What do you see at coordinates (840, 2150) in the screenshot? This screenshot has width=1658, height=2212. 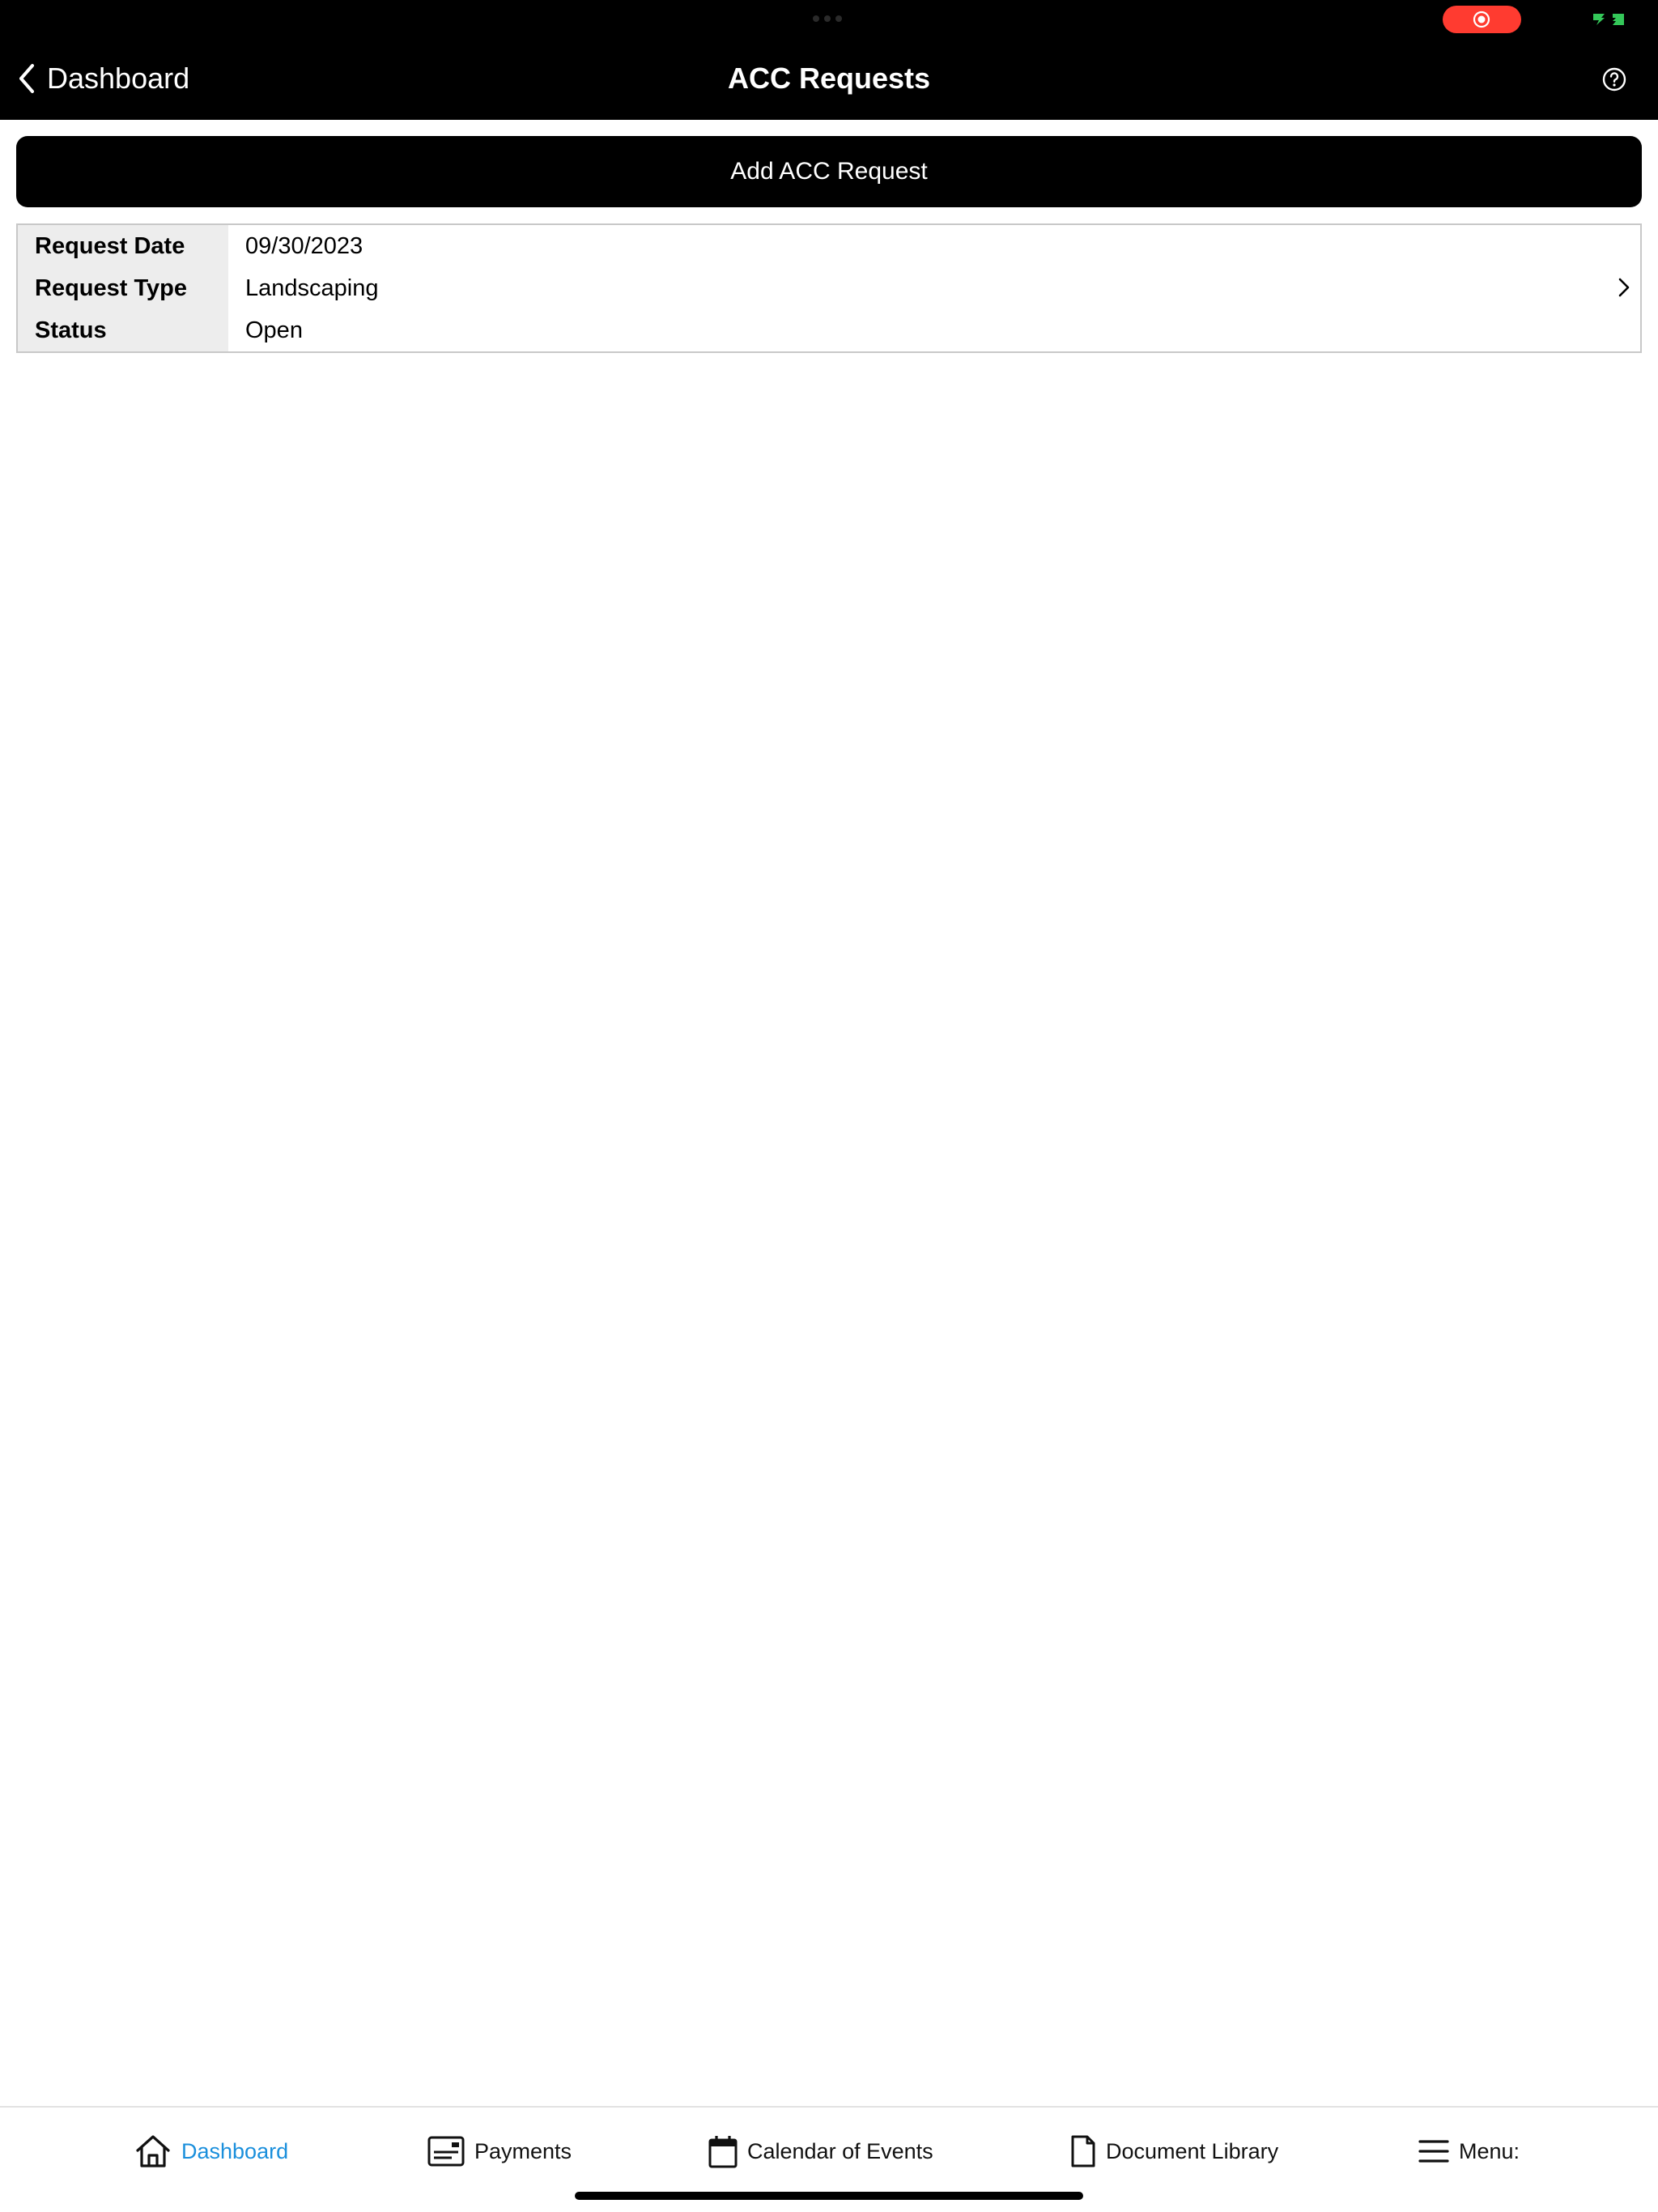 I see `tab-calendar-label: Calendar of Events` at bounding box center [840, 2150].